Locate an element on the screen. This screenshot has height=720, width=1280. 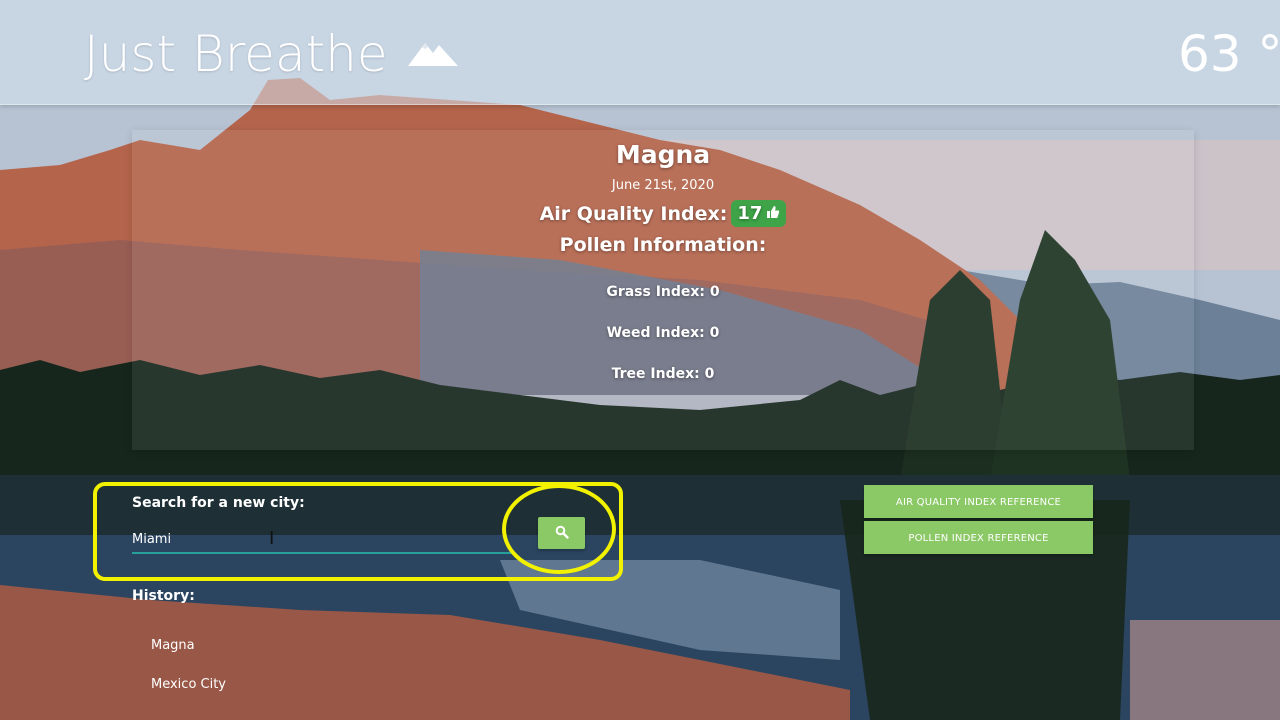
grass-index: Grass Index: 0 is located at coordinates (663, 292).